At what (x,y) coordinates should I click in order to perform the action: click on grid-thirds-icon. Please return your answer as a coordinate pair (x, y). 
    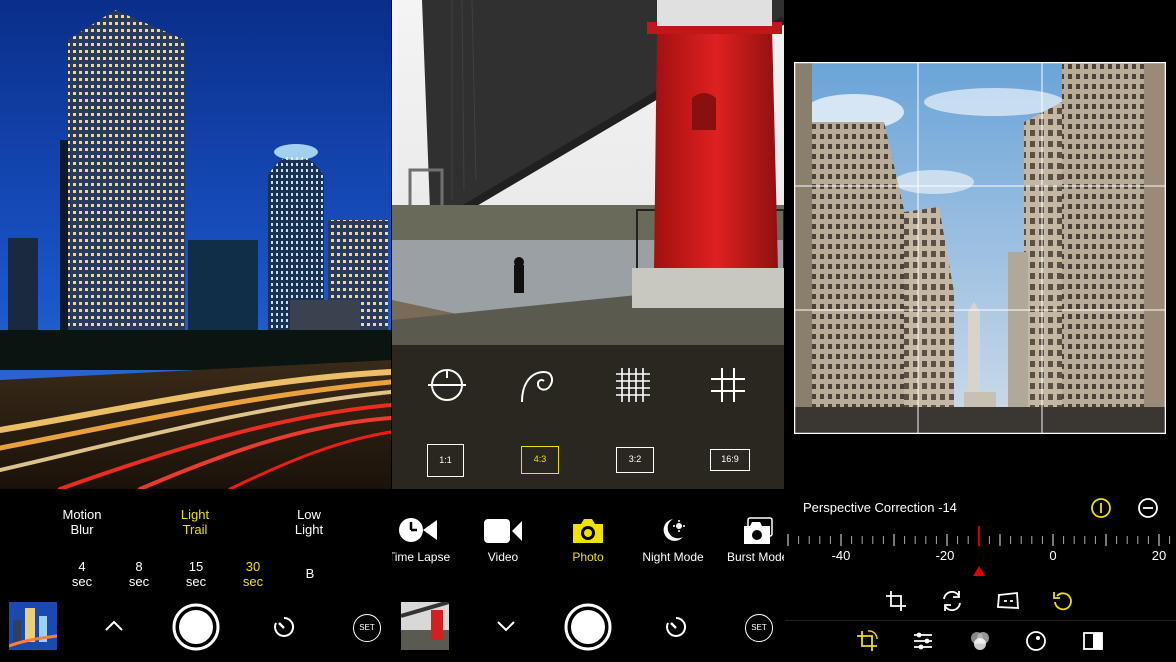
    Looking at the image, I should click on (728, 385).